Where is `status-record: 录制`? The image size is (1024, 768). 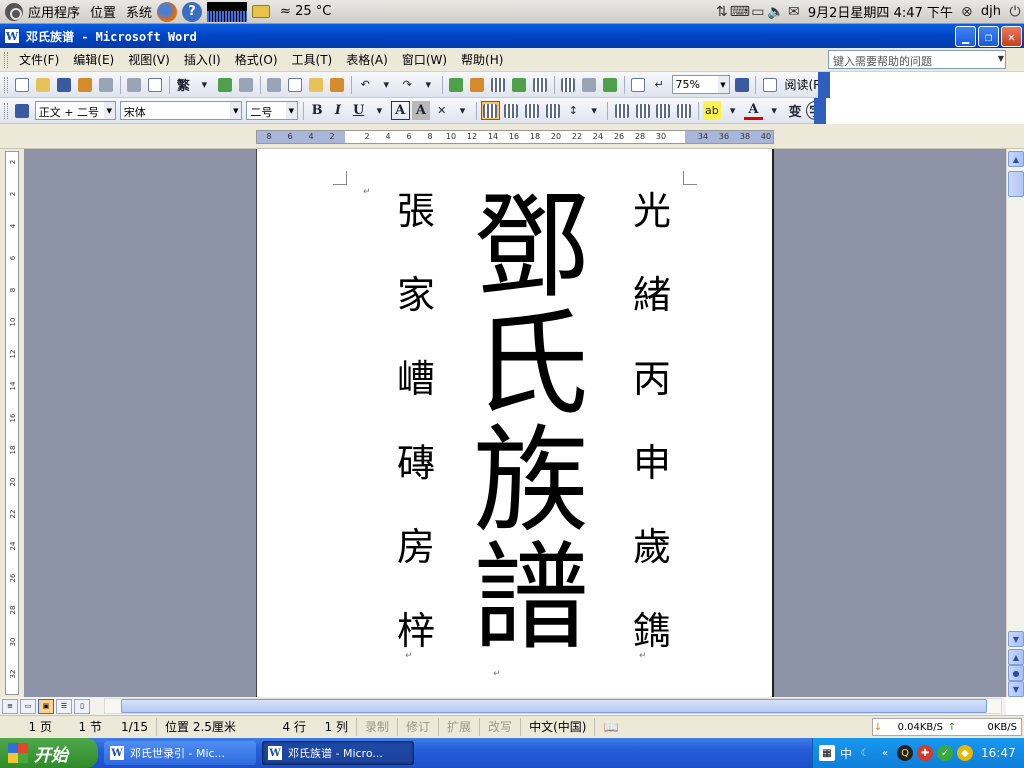
status-record: 录制 is located at coordinates (376, 727).